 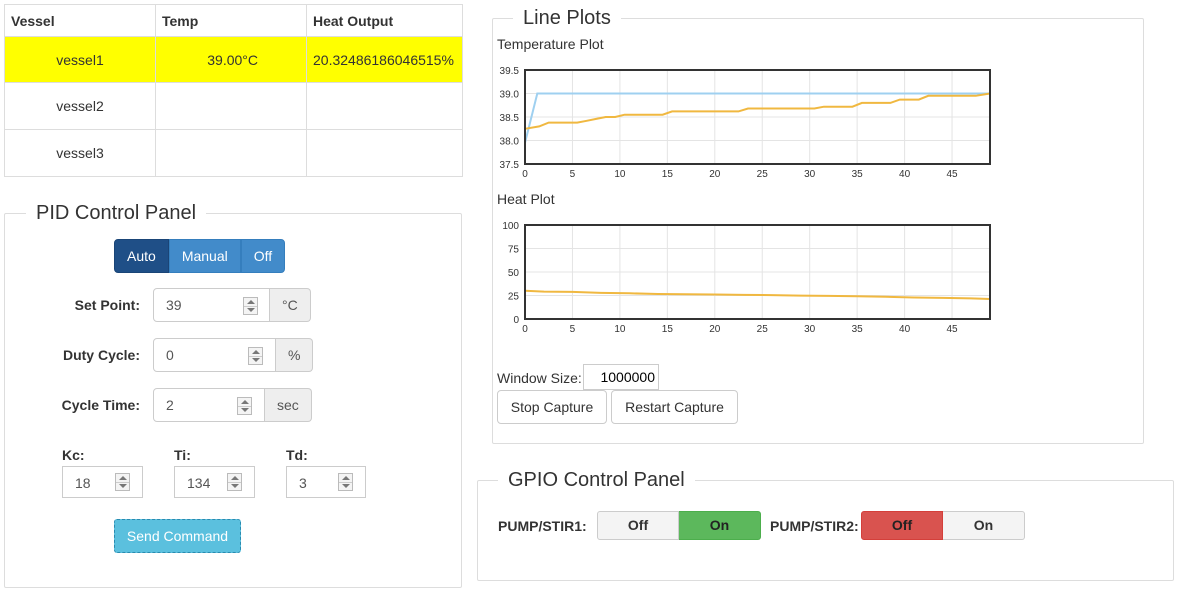 What do you see at coordinates (542, 526) in the screenshot?
I see `pump-stir1-label: PUMP/STIR1:` at bounding box center [542, 526].